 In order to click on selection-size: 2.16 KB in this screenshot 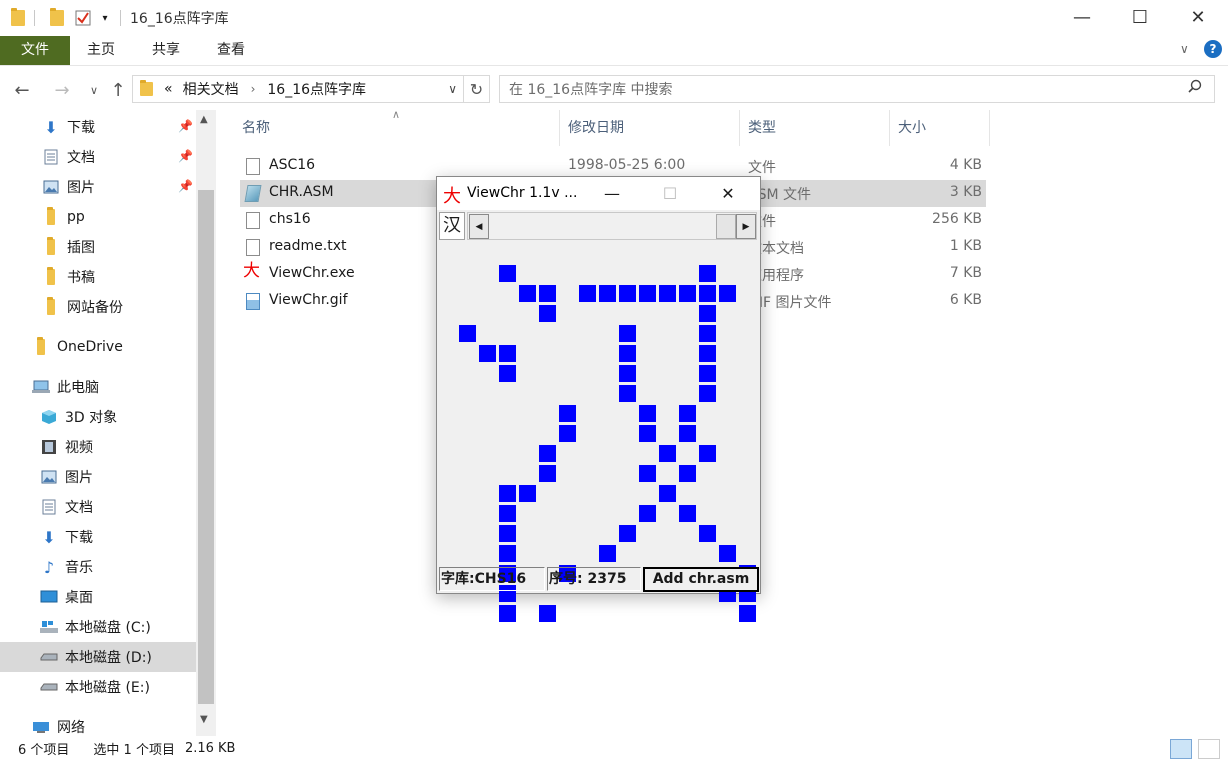, I will do `click(210, 748)`.